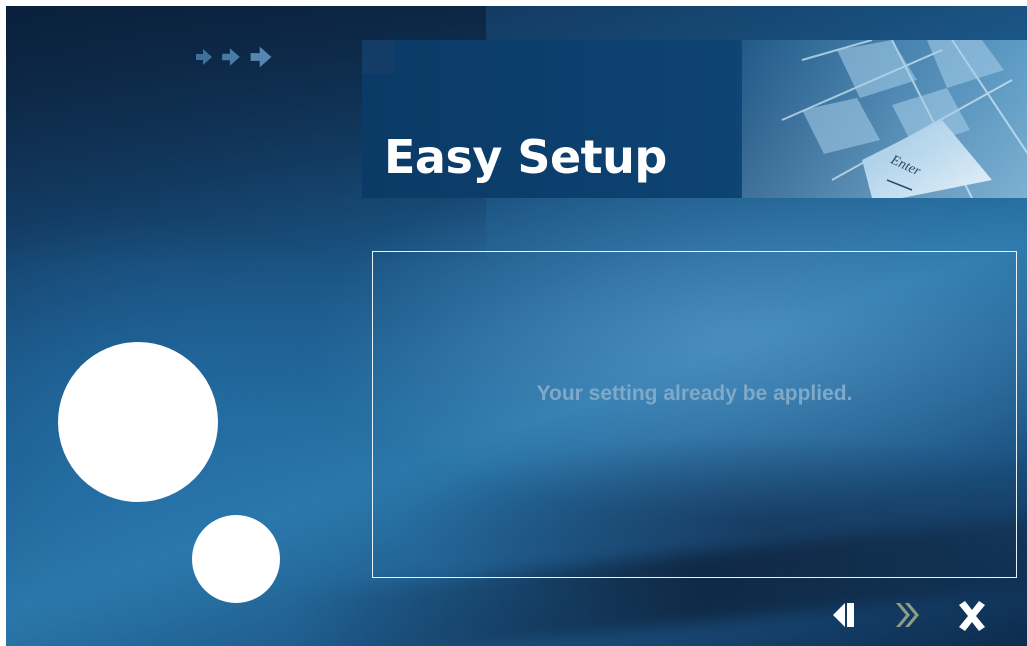 The image size is (1027, 646). I want to click on back-button, so click(845, 617).